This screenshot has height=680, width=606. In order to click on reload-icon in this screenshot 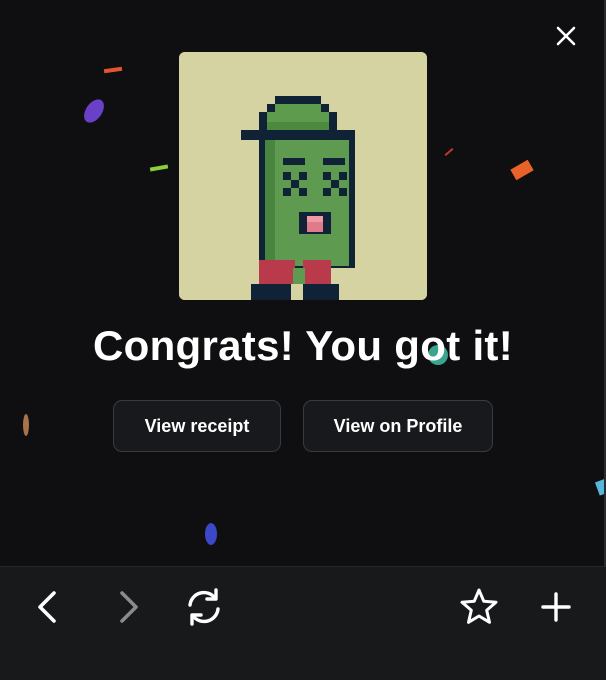, I will do `click(204, 607)`.